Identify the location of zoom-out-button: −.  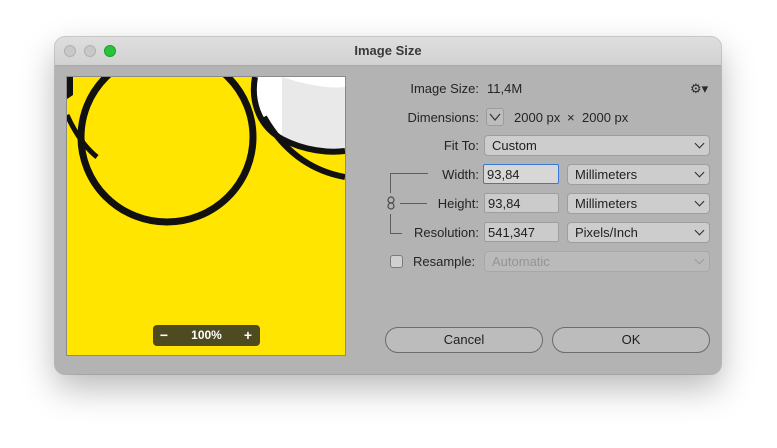
(164, 335).